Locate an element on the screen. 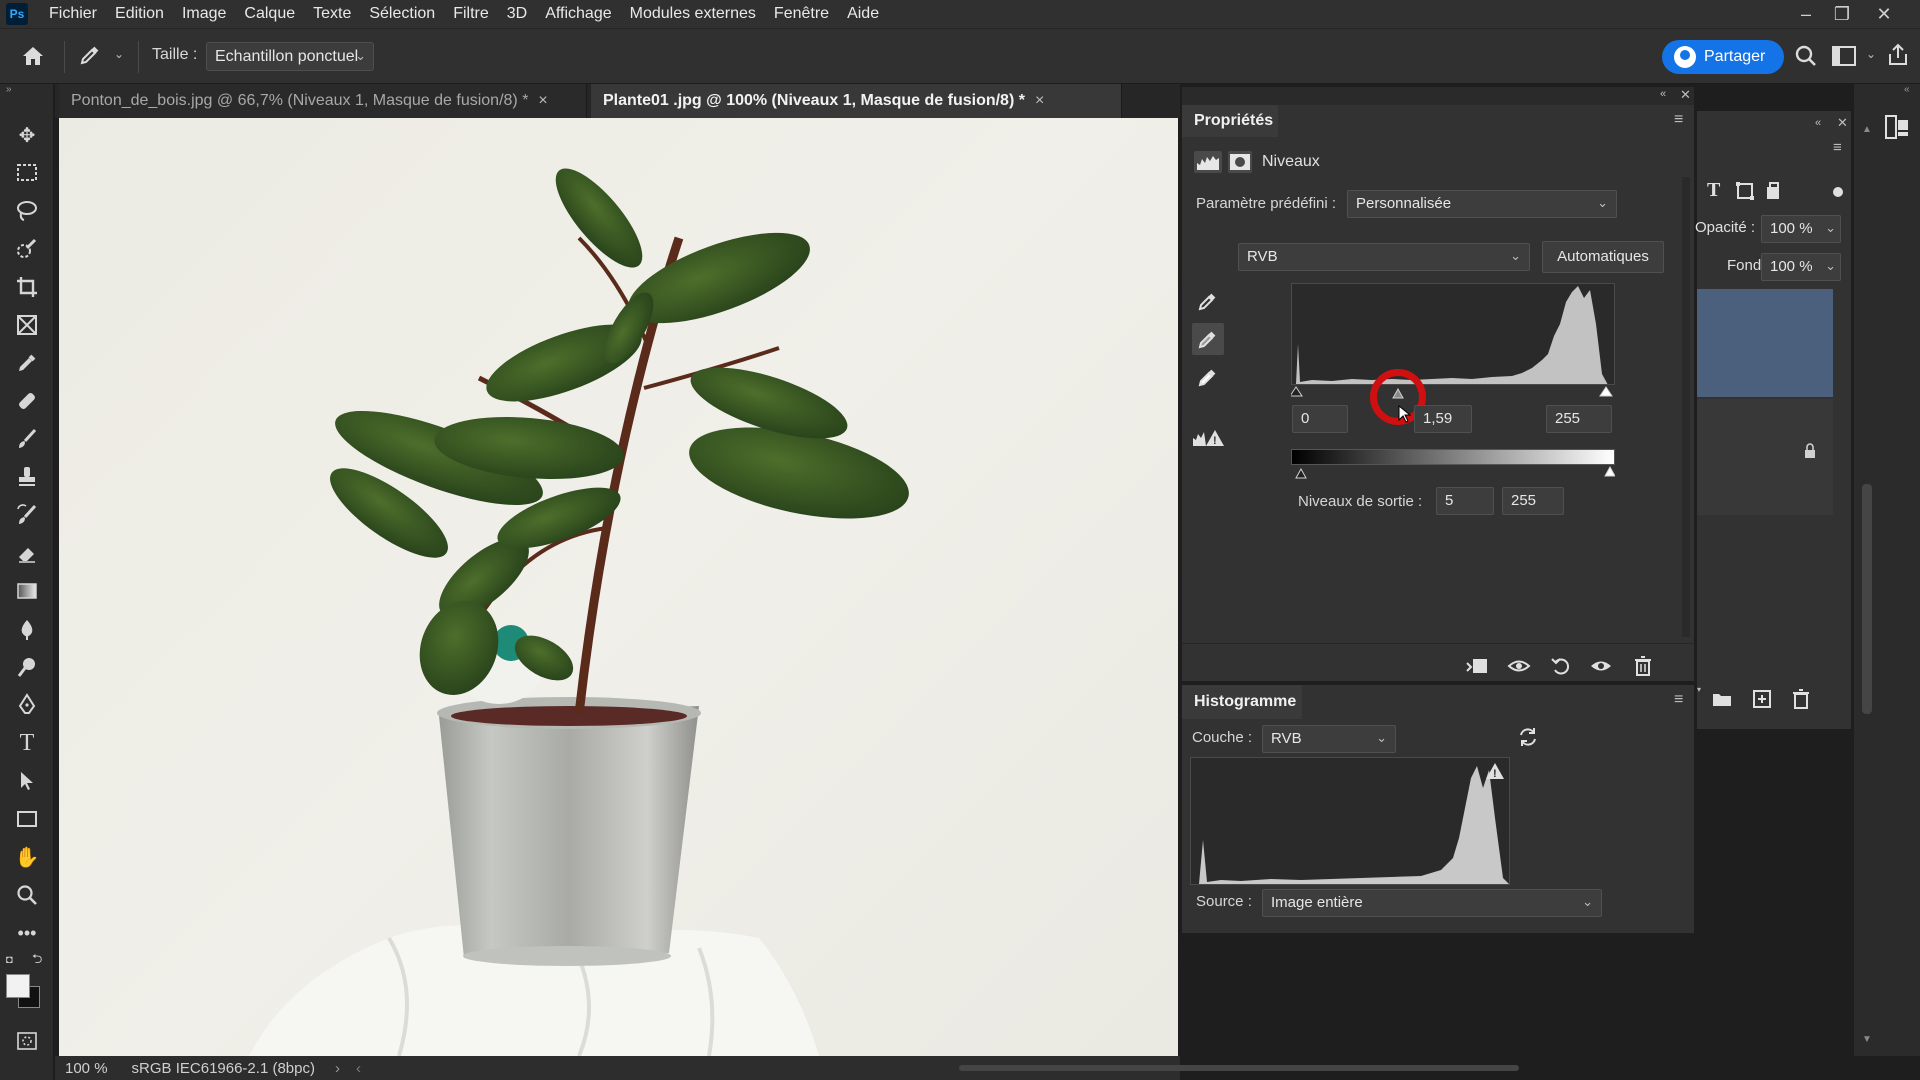  swap-colors-icon: ⮌ is located at coordinates (37, 961).